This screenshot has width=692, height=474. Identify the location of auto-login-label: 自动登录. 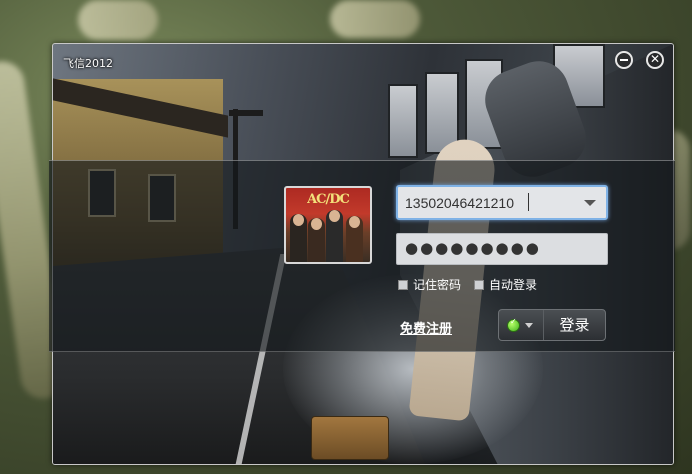
(513, 285).